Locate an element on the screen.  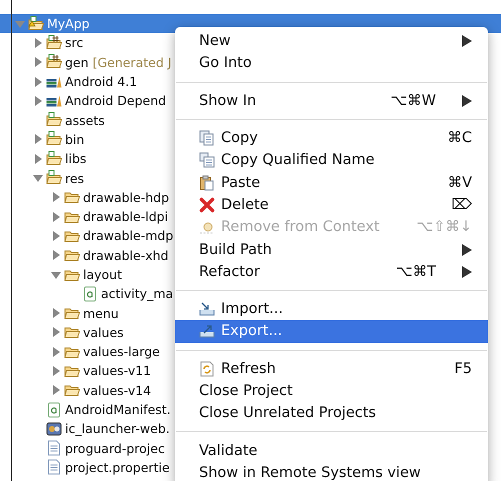
tree-item-decoration: [Generated J is located at coordinates (132, 62).